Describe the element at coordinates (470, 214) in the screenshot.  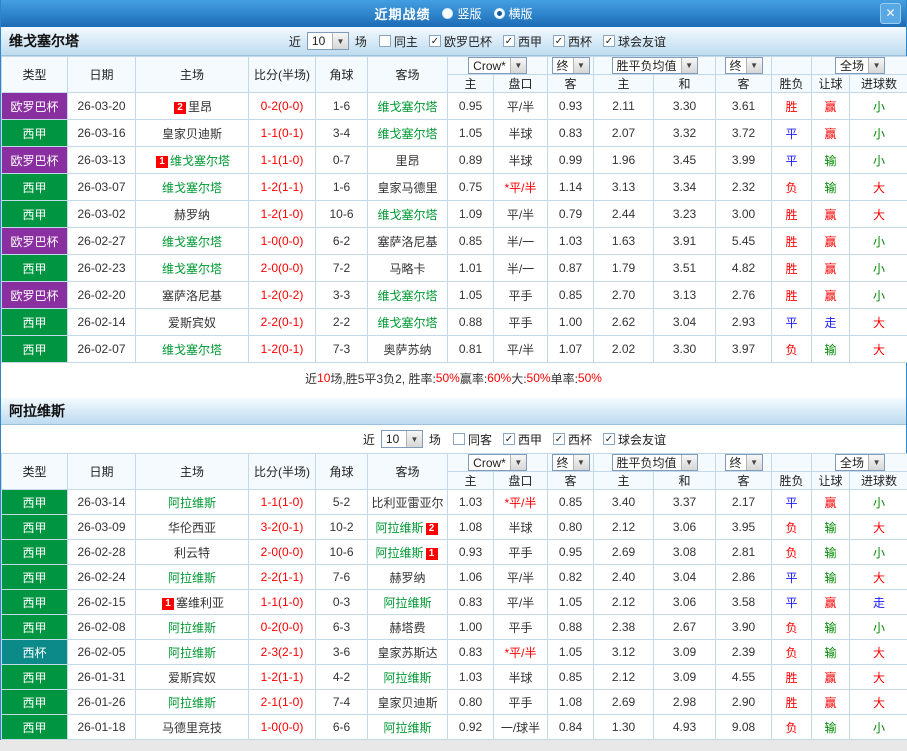
I see `home-odds-cell: 1.09` at that location.